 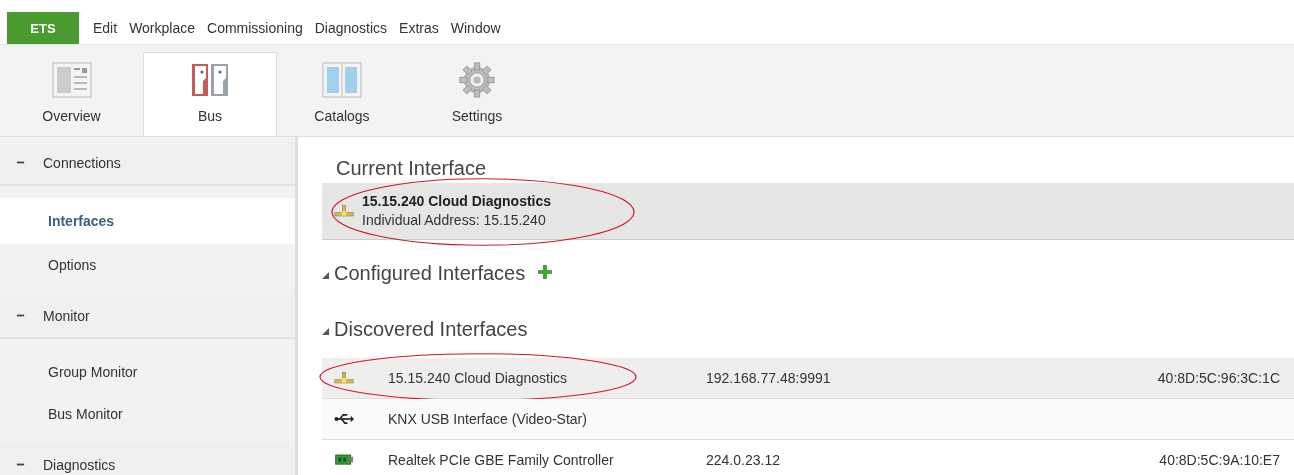 What do you see at coordinates (1218, 378) in the screenshot?
I see `mac-address: 40:8D:5C:96:3C:1C` at bounding box center [1218, 378].